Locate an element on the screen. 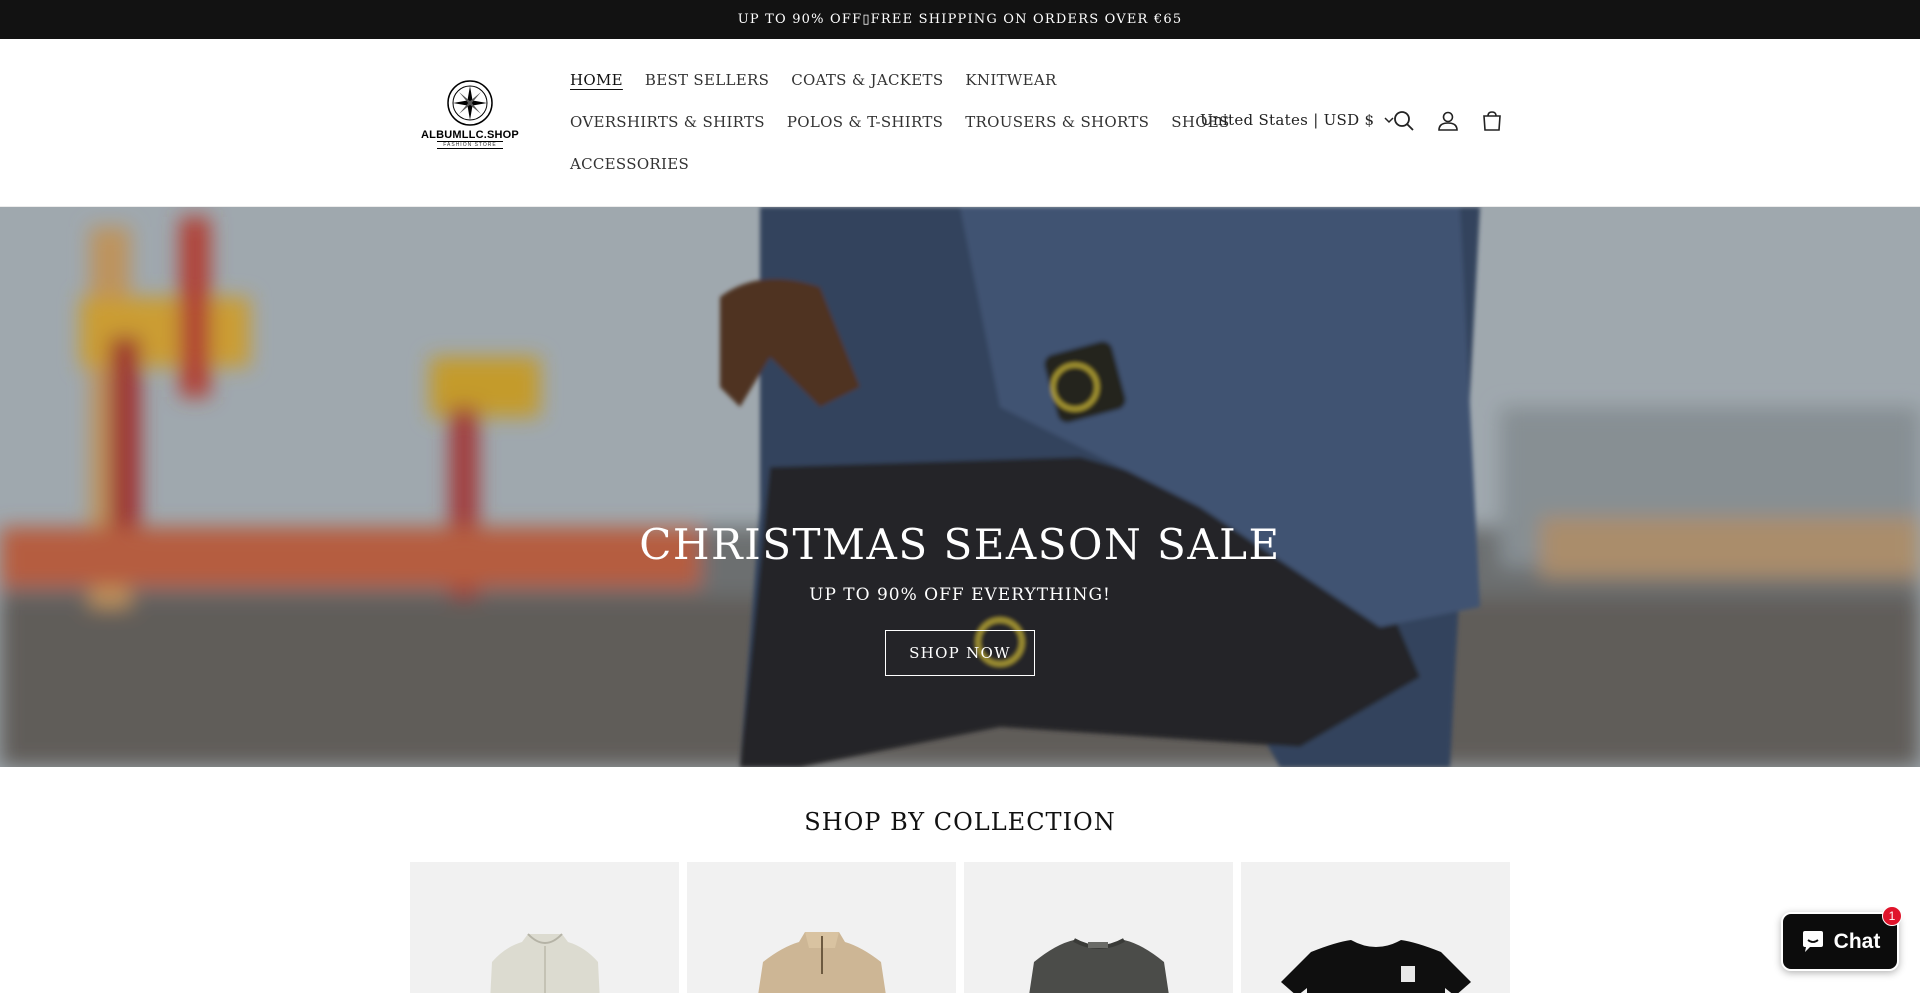  country-currency-selector: United States | USD $ is located at coordinates (1297, 120).